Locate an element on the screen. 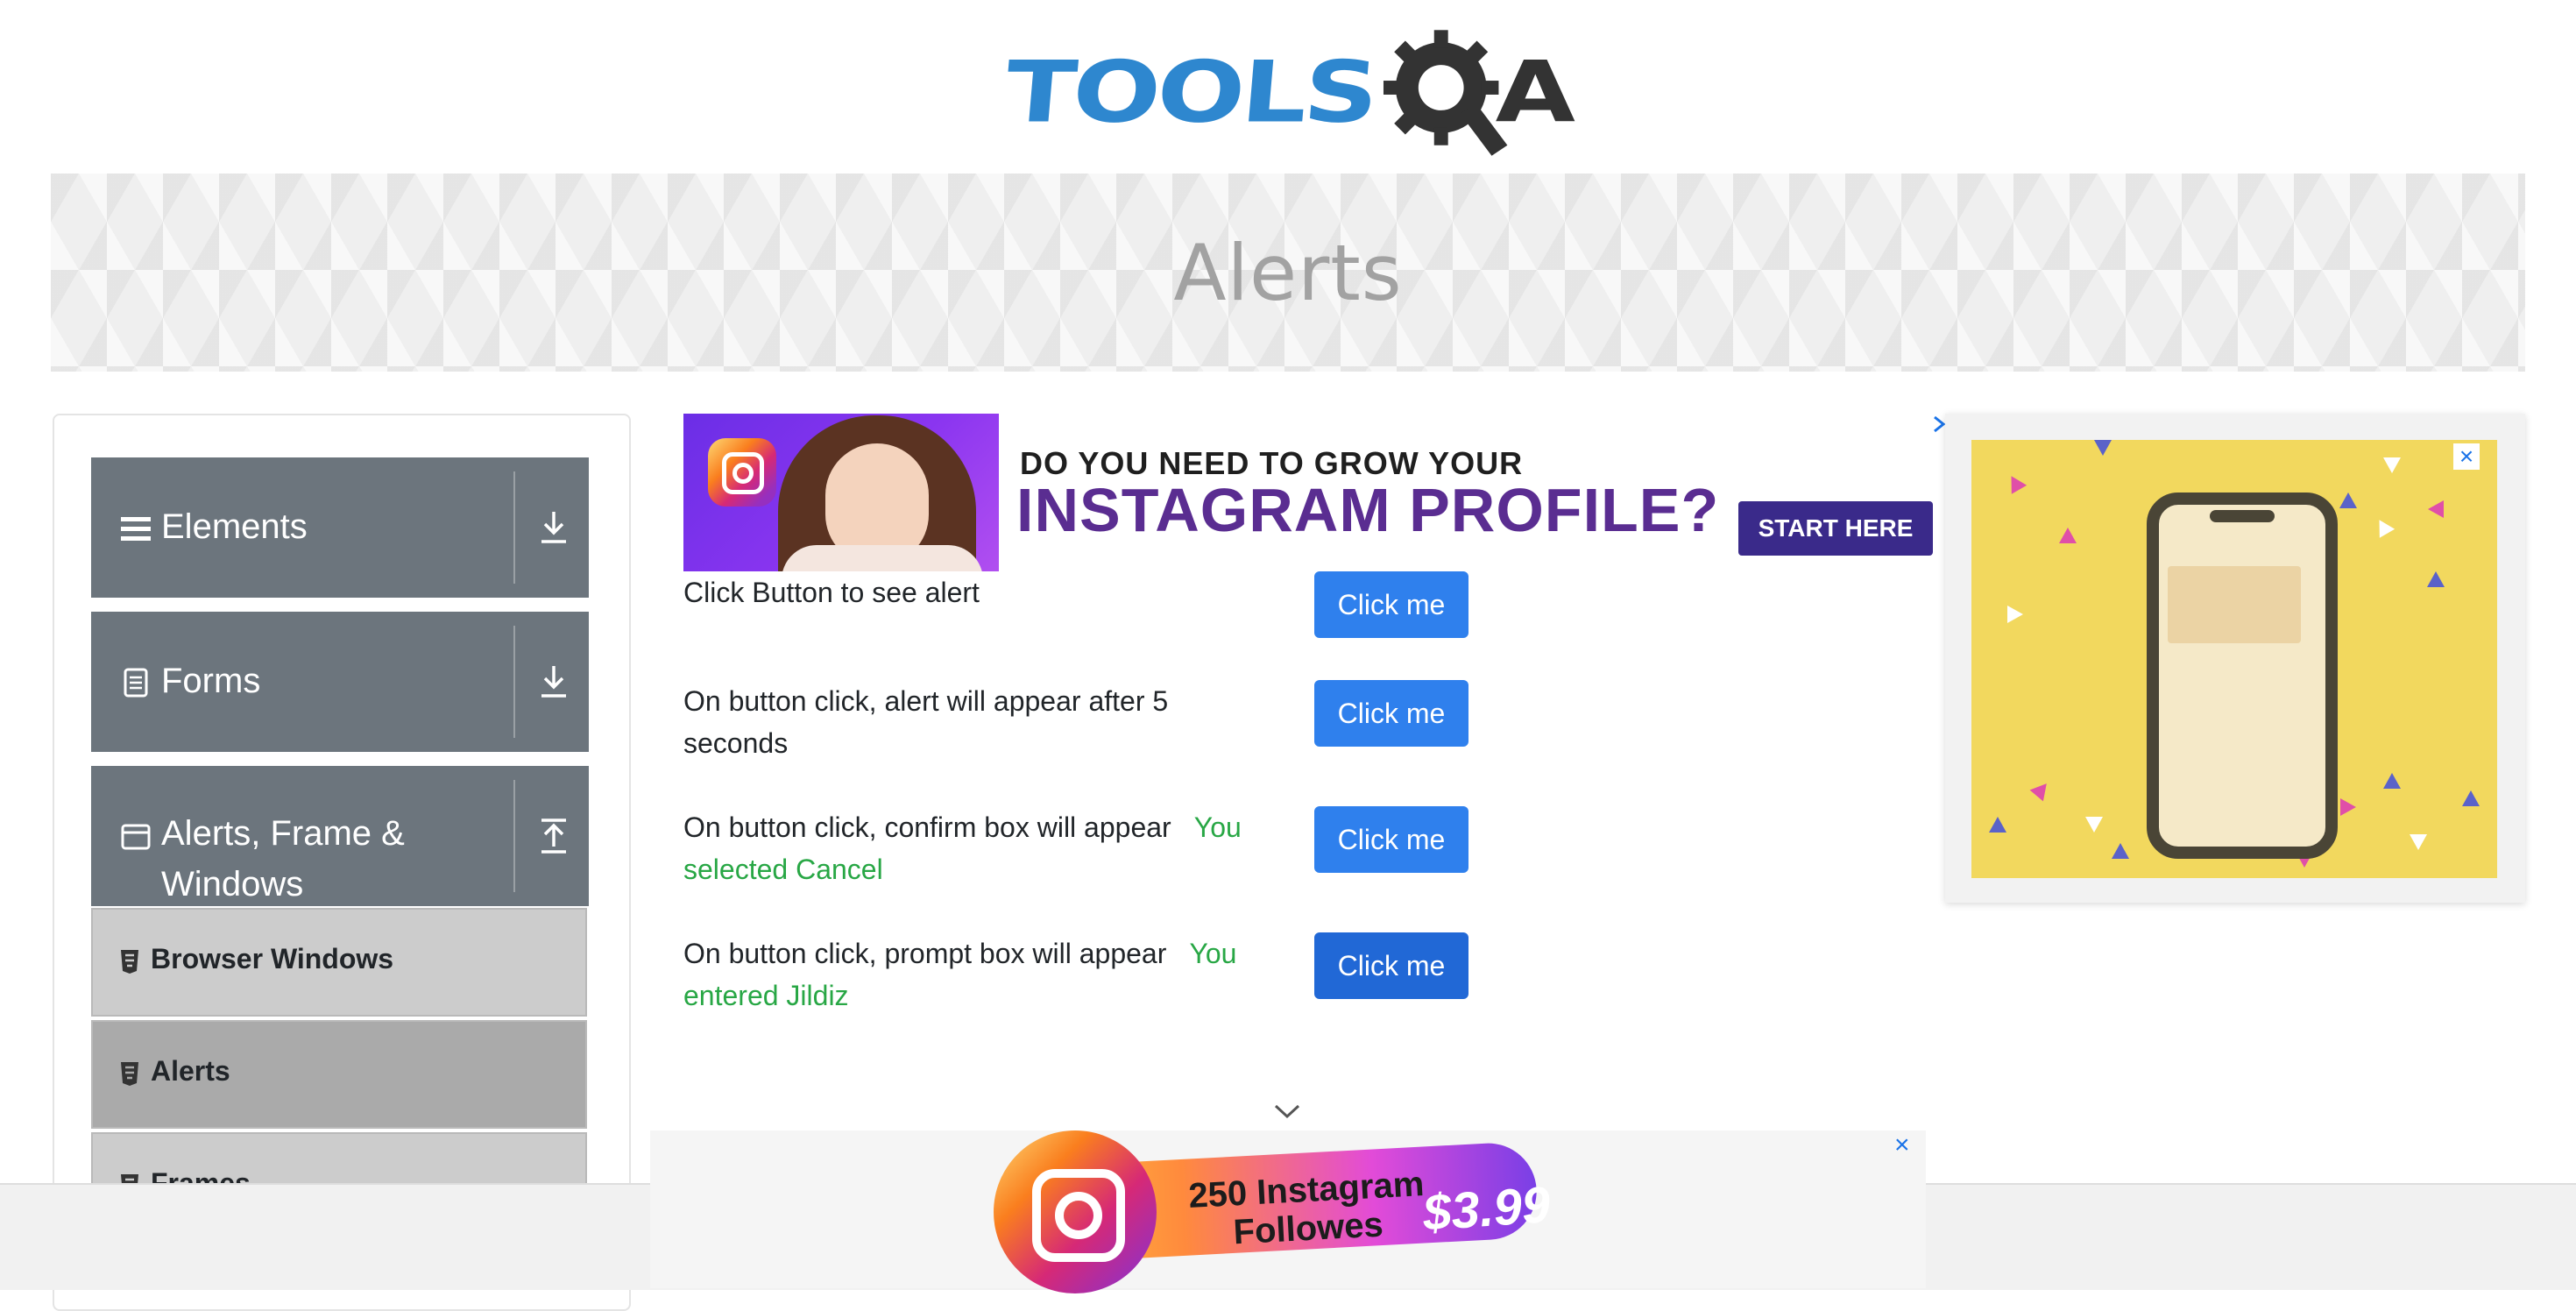 The height and width of the screenshot is (1311, 2576). ad-start-here-button: START HERE is located at coordinates (1835, 528).